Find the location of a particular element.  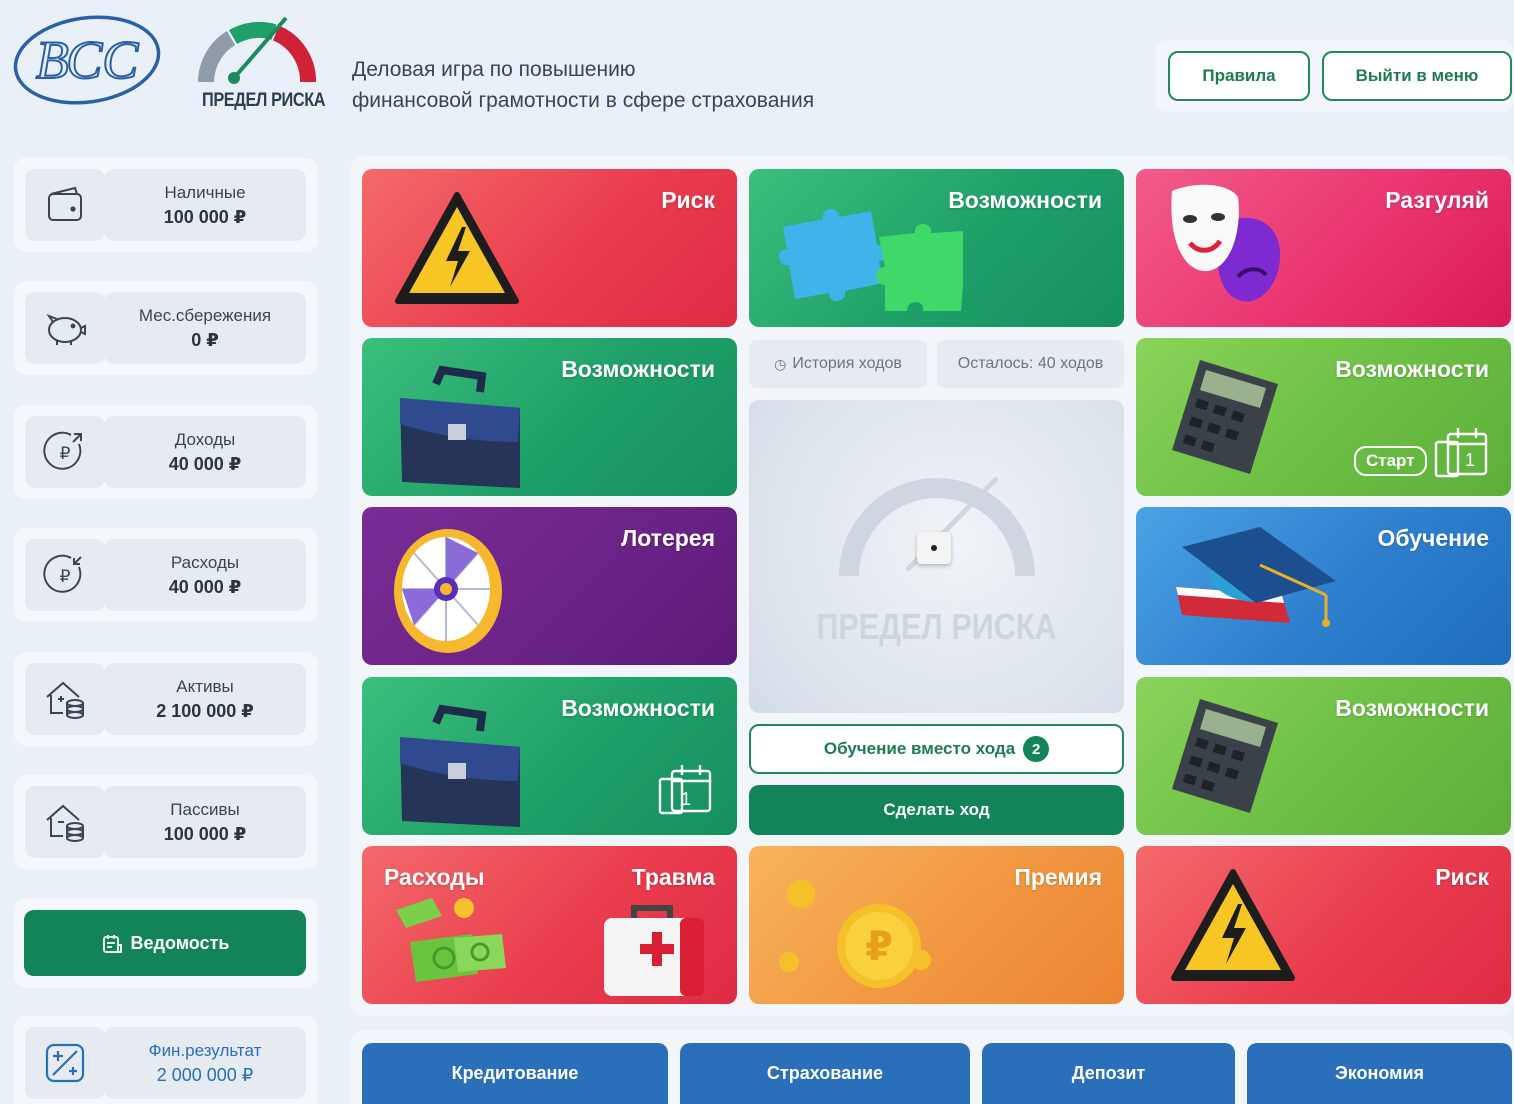

liabilities-icon is located at coordinates (65, 822).